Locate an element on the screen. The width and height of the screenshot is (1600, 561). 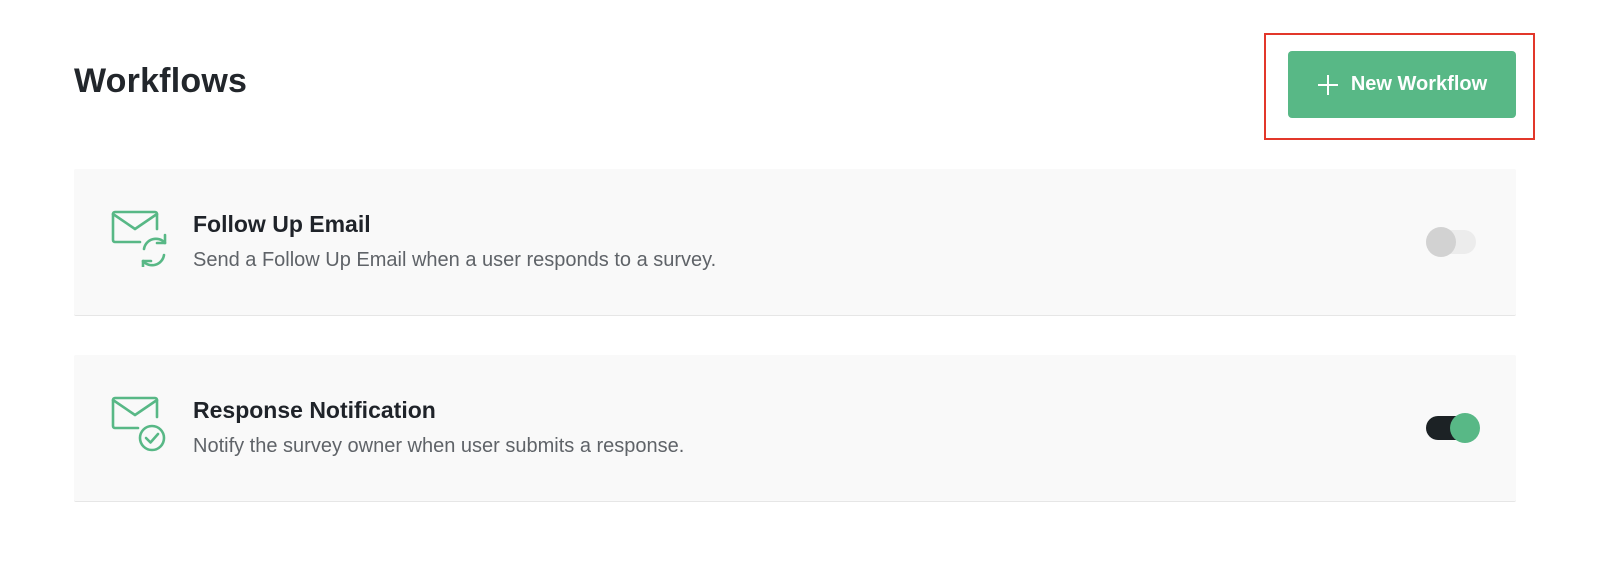
new-workflow-label: New Workflow is located at coordinates (1419, 84).